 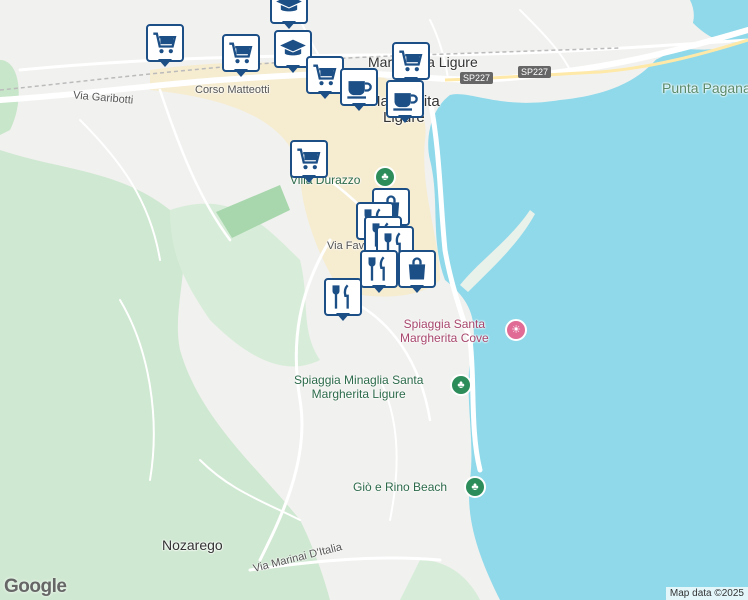 I want to click on google-logo: Google, so click(x=35, y=587).